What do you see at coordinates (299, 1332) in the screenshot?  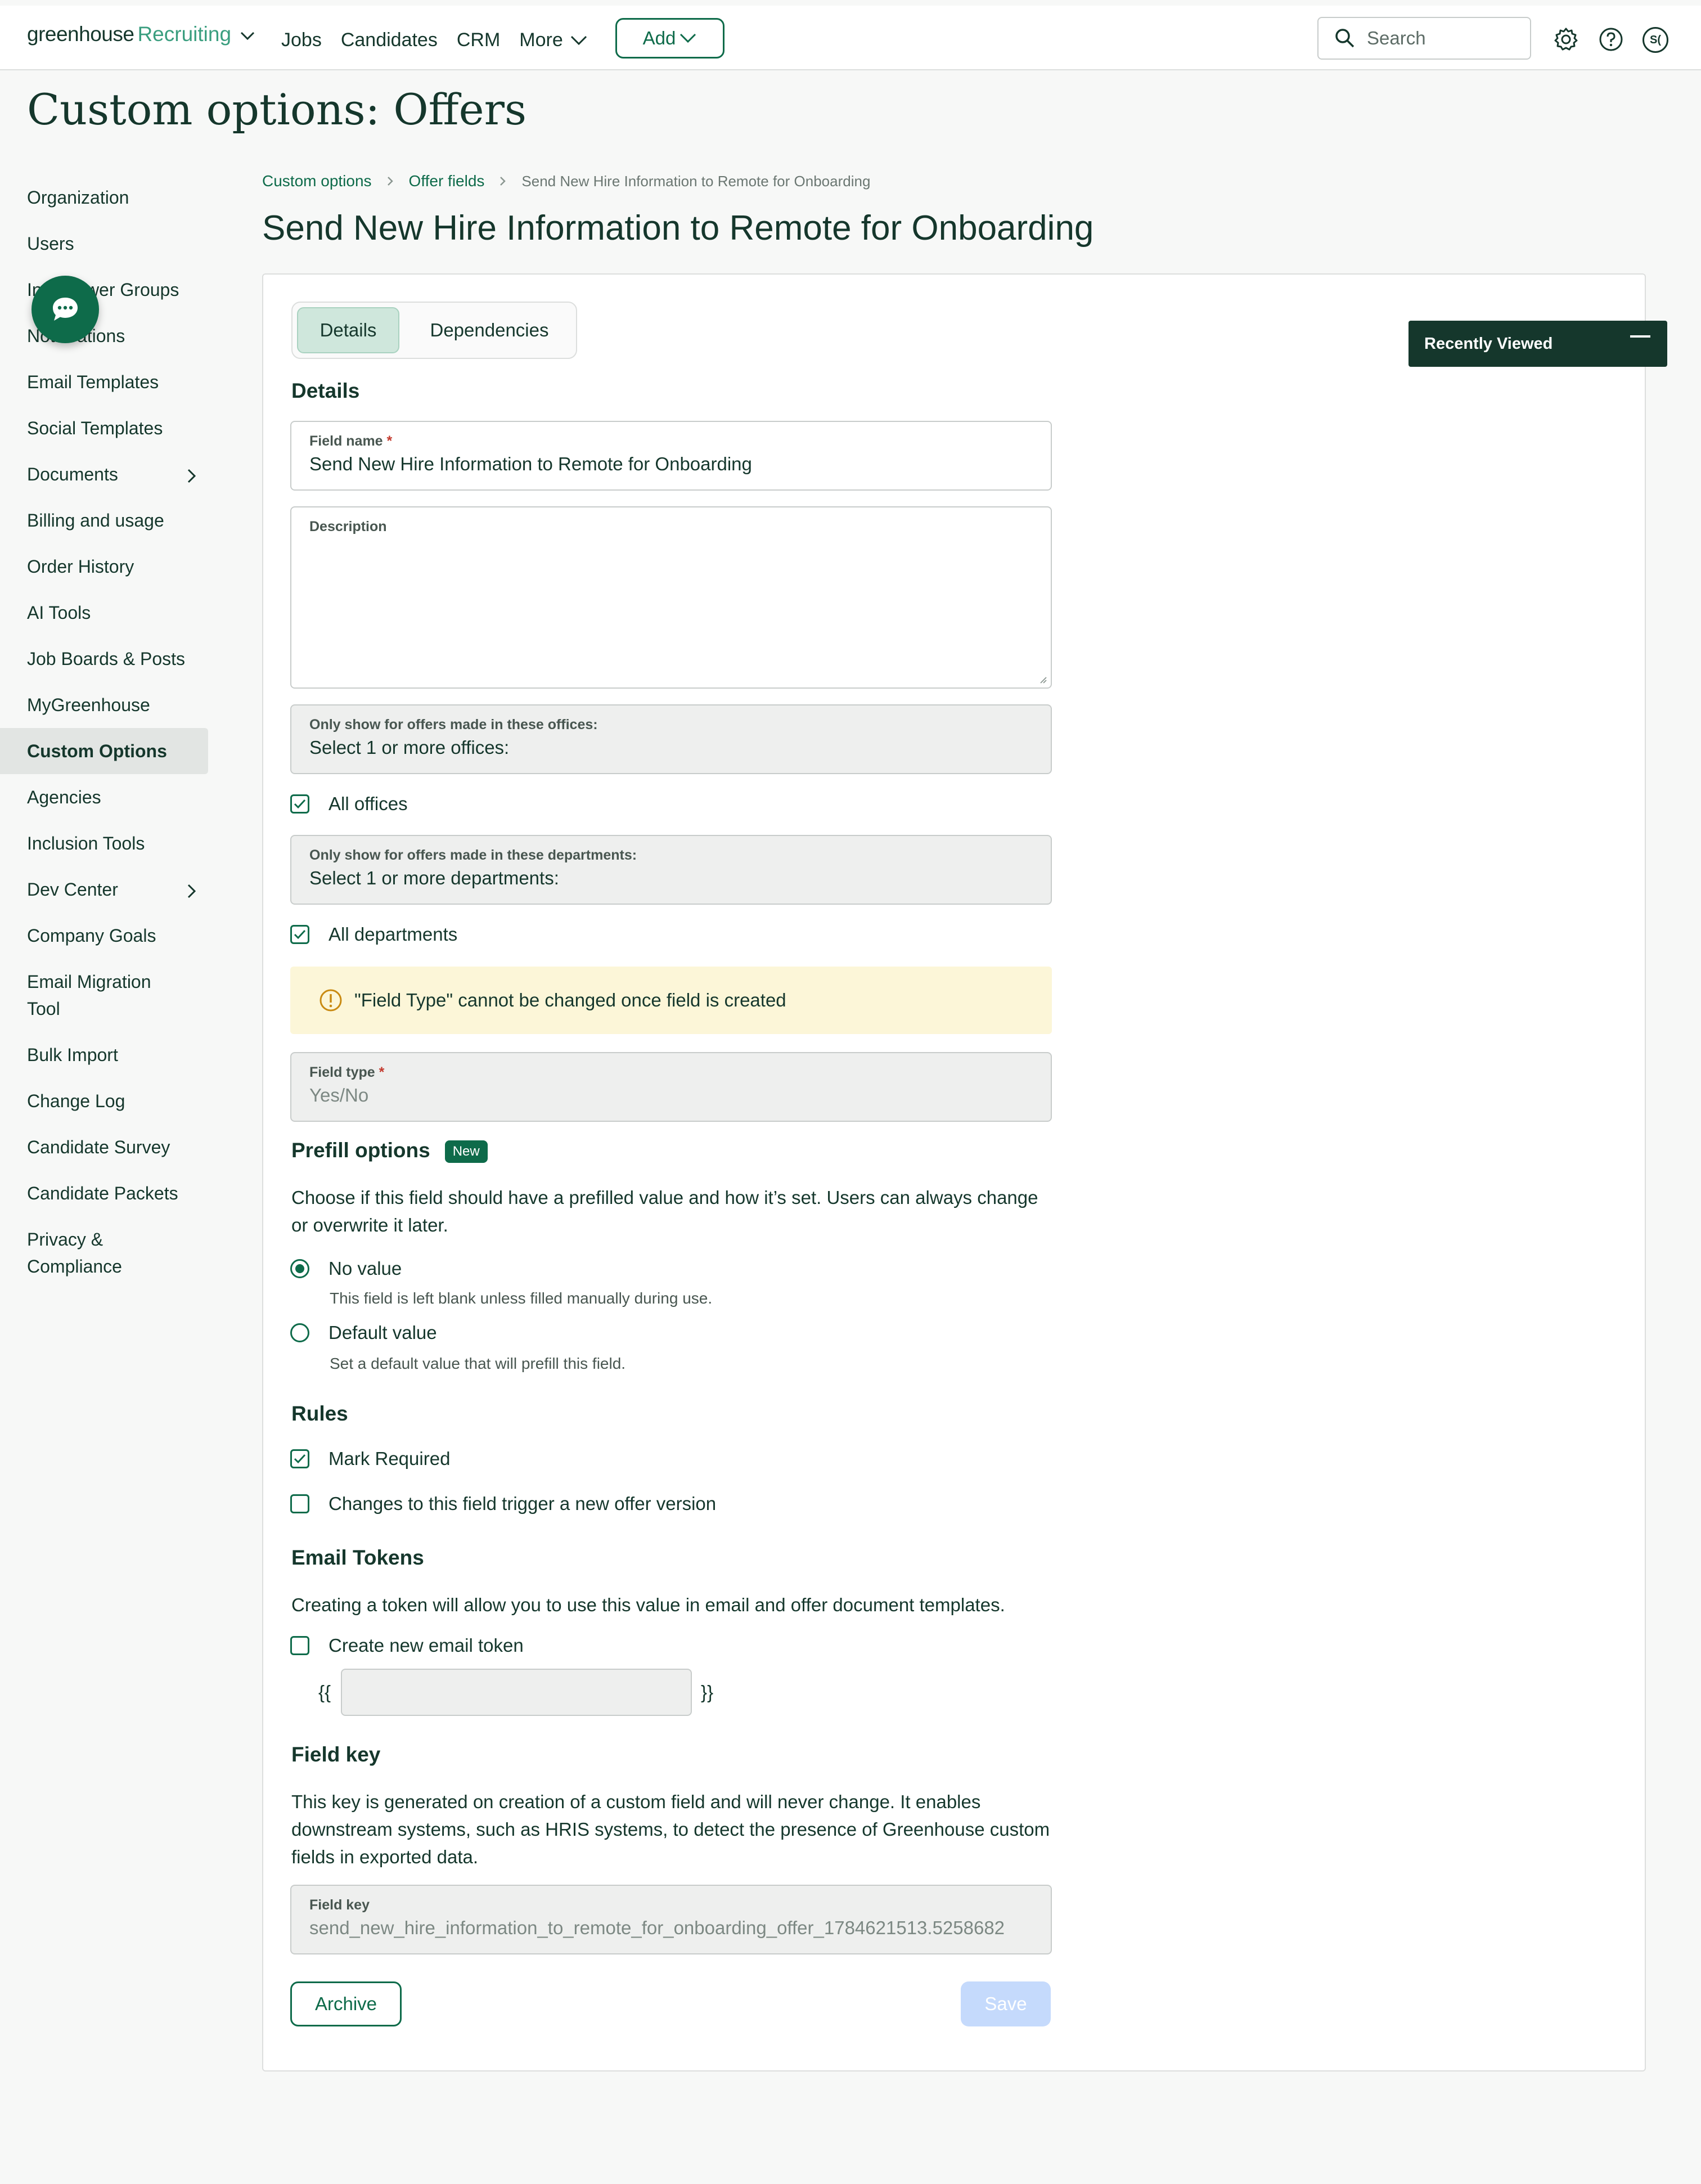 I see `default-value-radio` at bounding box center [299, 1332].